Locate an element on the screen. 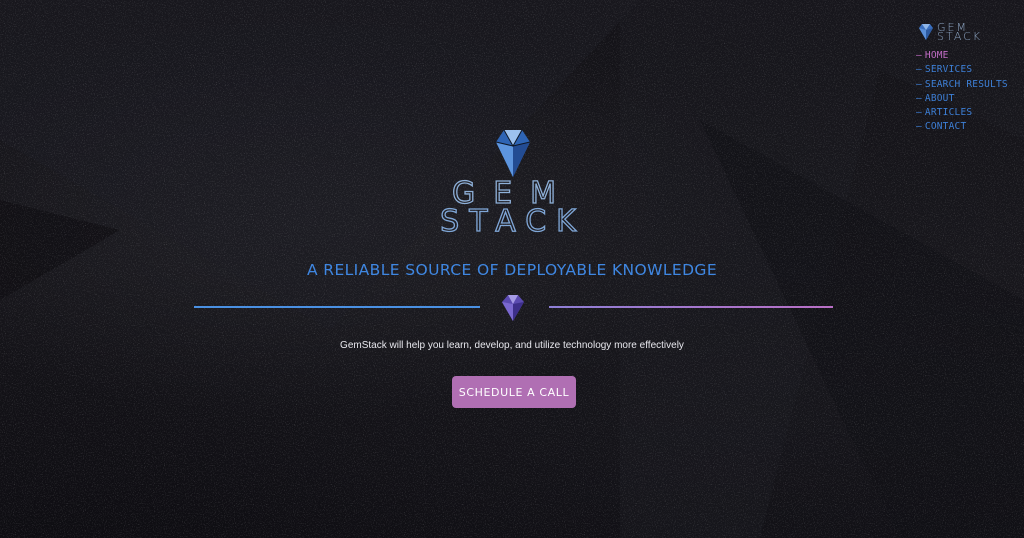  divider-left is located at coordinates (337, 307).